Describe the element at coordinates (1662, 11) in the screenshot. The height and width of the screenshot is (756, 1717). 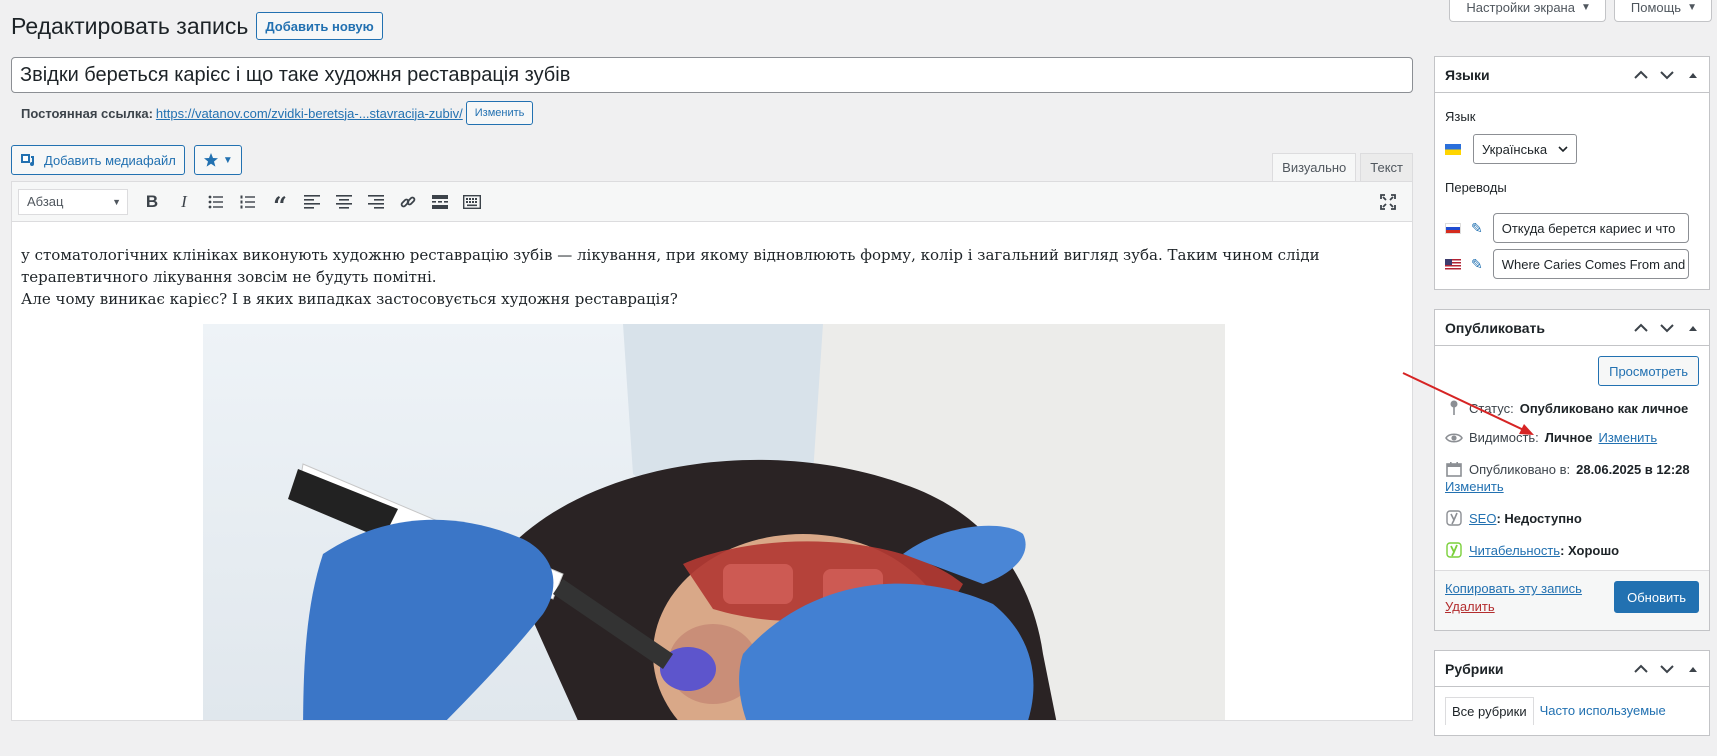
I see `help-tab: Помощь ▼` at that location.